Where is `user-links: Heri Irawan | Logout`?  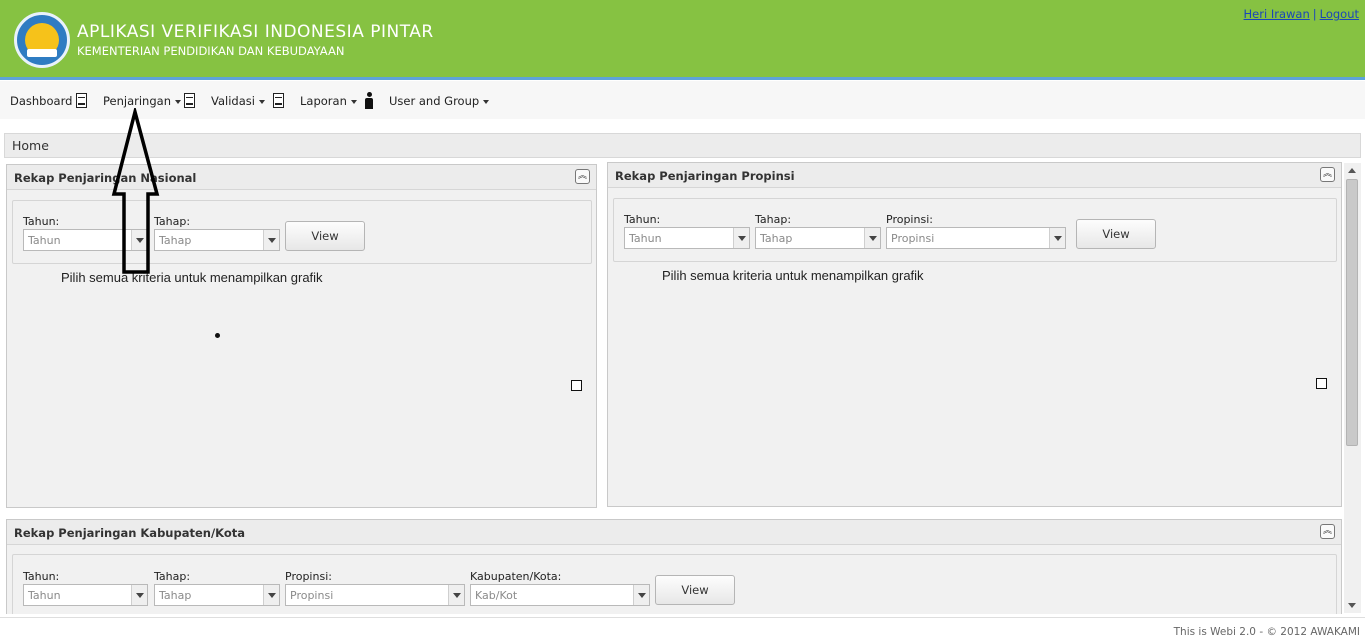 user-links: Heri Irawan | Logout is located at coordinates (1301, 14).